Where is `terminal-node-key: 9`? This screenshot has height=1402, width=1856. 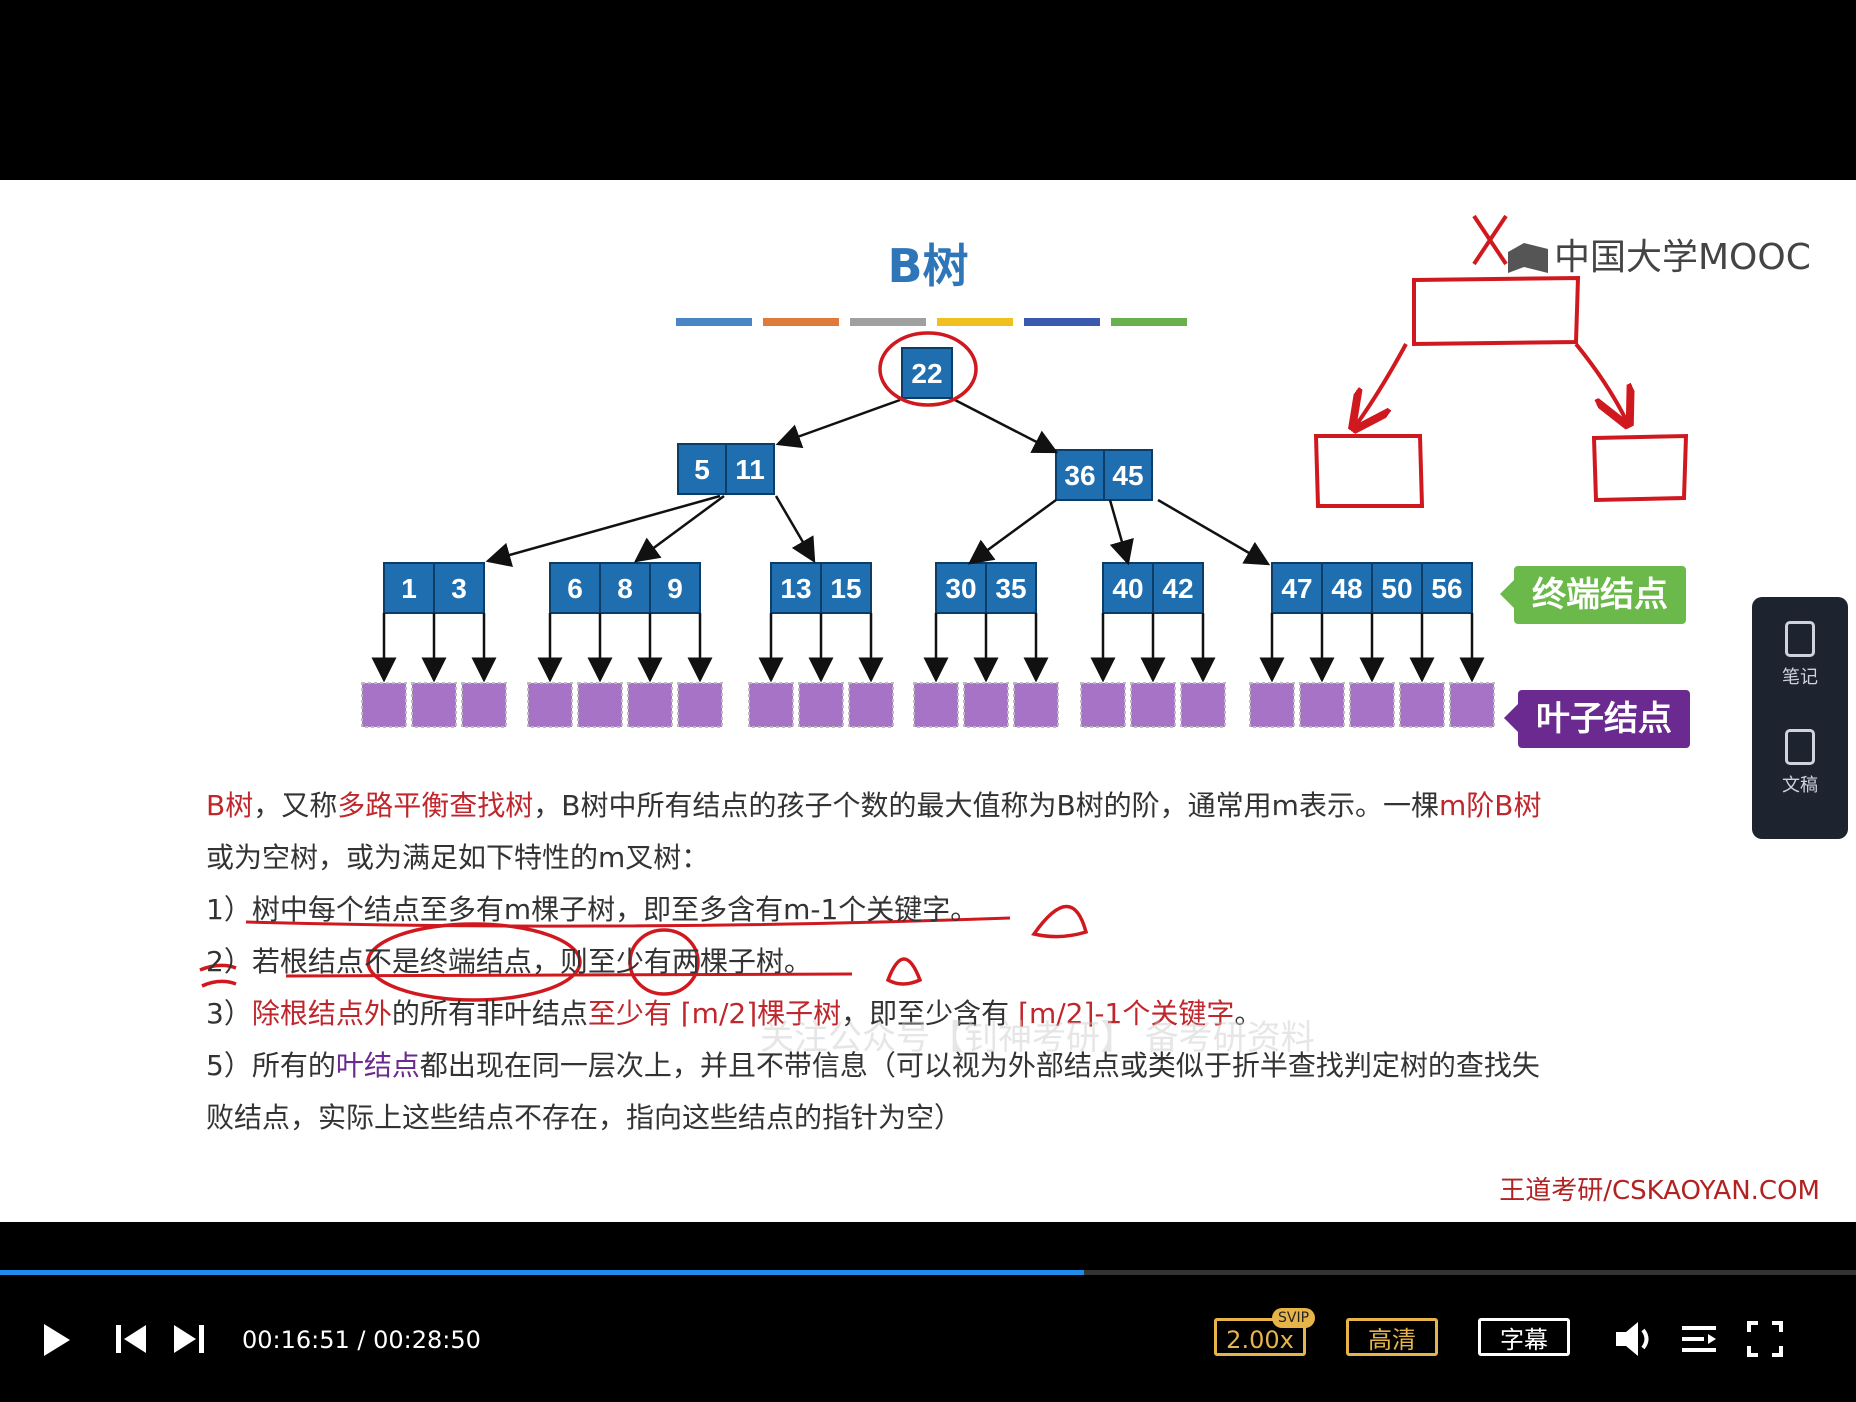
terminal-node-key: 9 is located at coordinates (675, 588).